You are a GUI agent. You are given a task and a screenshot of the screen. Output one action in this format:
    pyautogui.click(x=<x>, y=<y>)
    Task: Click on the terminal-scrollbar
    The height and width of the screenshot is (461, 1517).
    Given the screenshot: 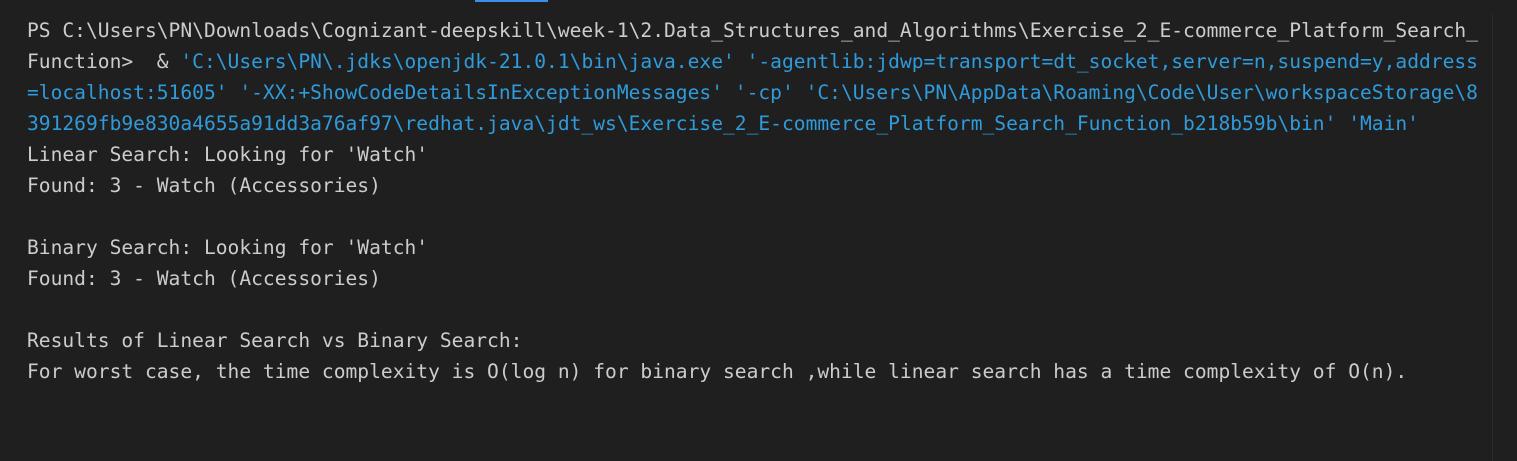 What is the action you would take?
    pyautogui.click(x=1504, y=237)
    